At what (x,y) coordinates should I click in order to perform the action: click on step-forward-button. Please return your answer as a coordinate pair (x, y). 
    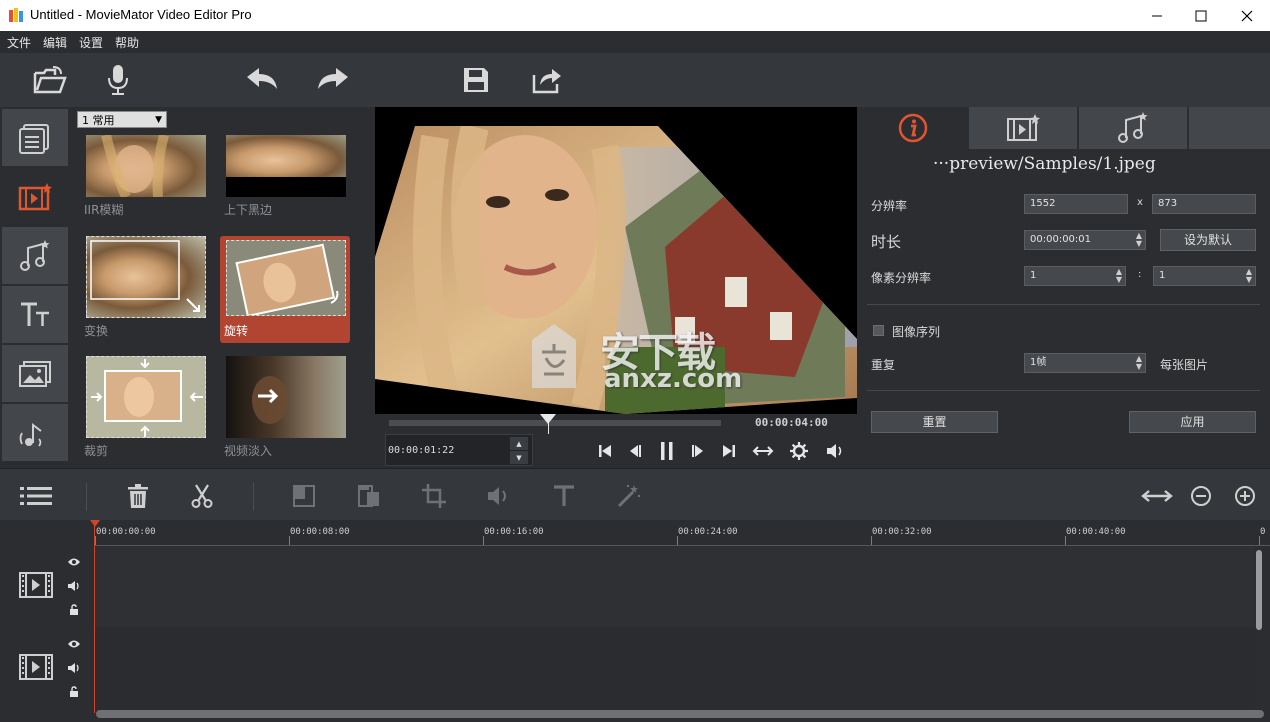
    Looking at the image, I should click on (698, 451).